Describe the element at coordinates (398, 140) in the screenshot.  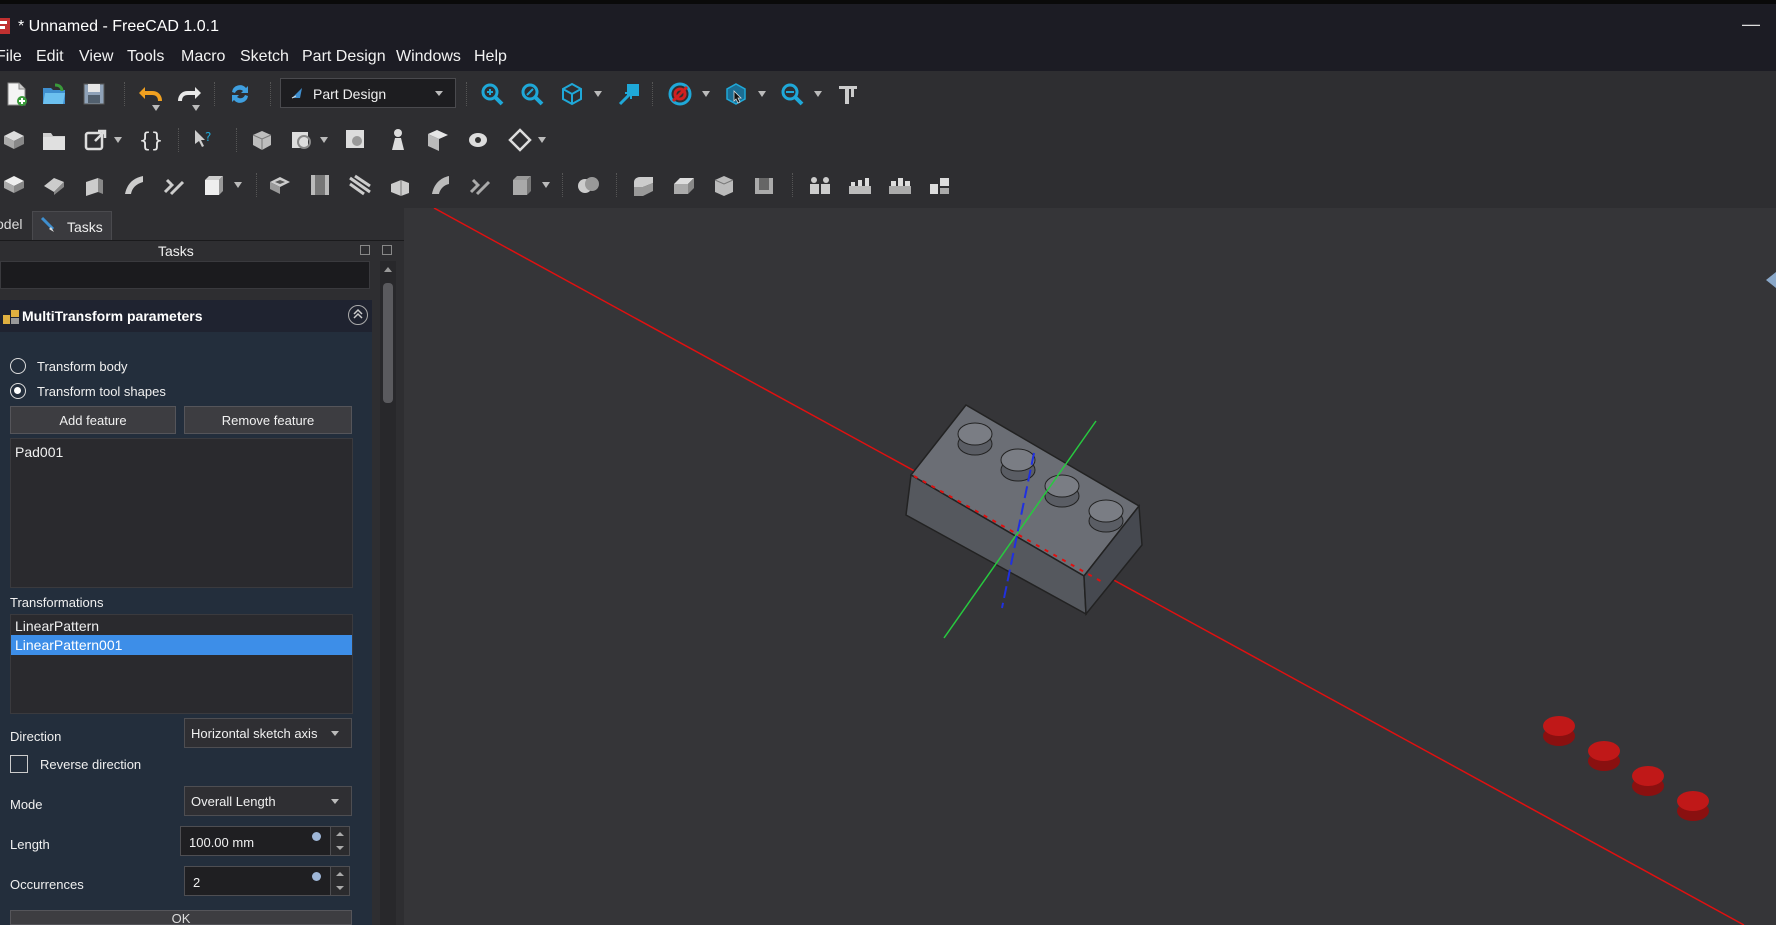
I see `sketch-button` at that location.